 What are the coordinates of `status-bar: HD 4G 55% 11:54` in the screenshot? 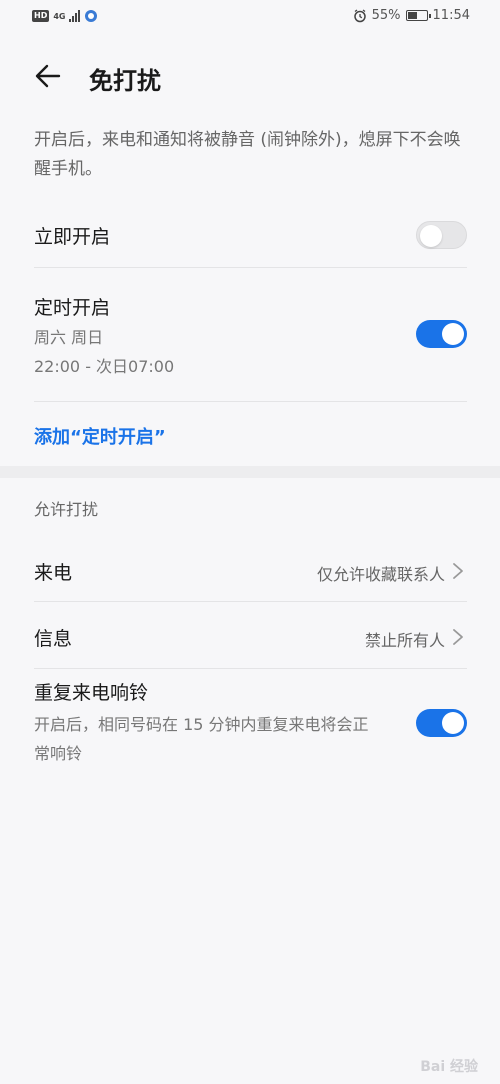 It's located at (250, 17).